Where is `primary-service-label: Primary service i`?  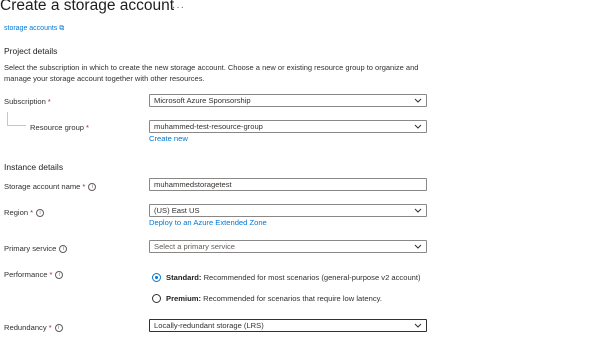
primary-service-label: Primary service i is located at coordinates (36, 248).